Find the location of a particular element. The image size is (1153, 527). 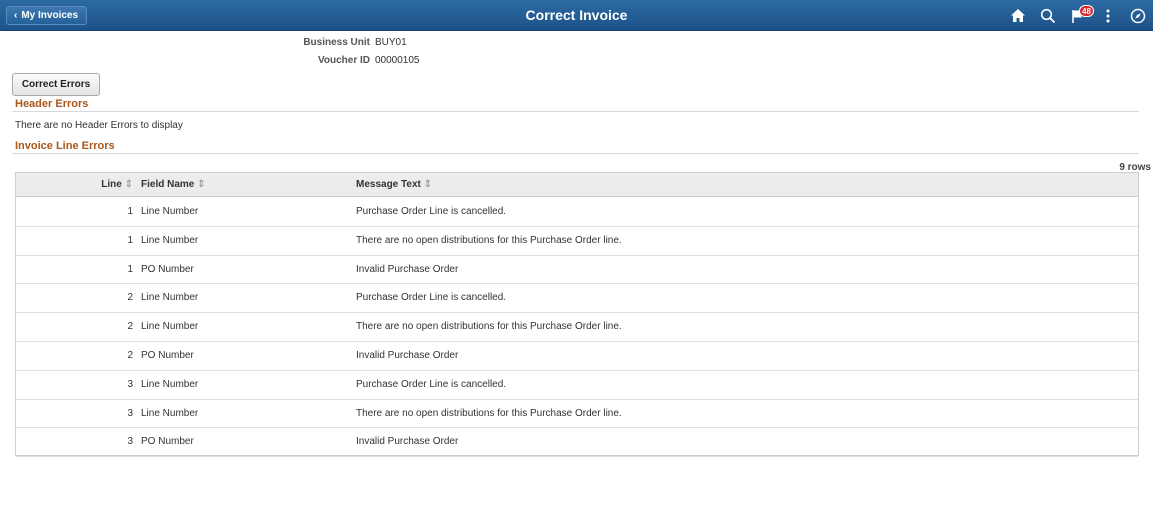

banner-toolbar: 48 is located at coordinates (1078, 15).